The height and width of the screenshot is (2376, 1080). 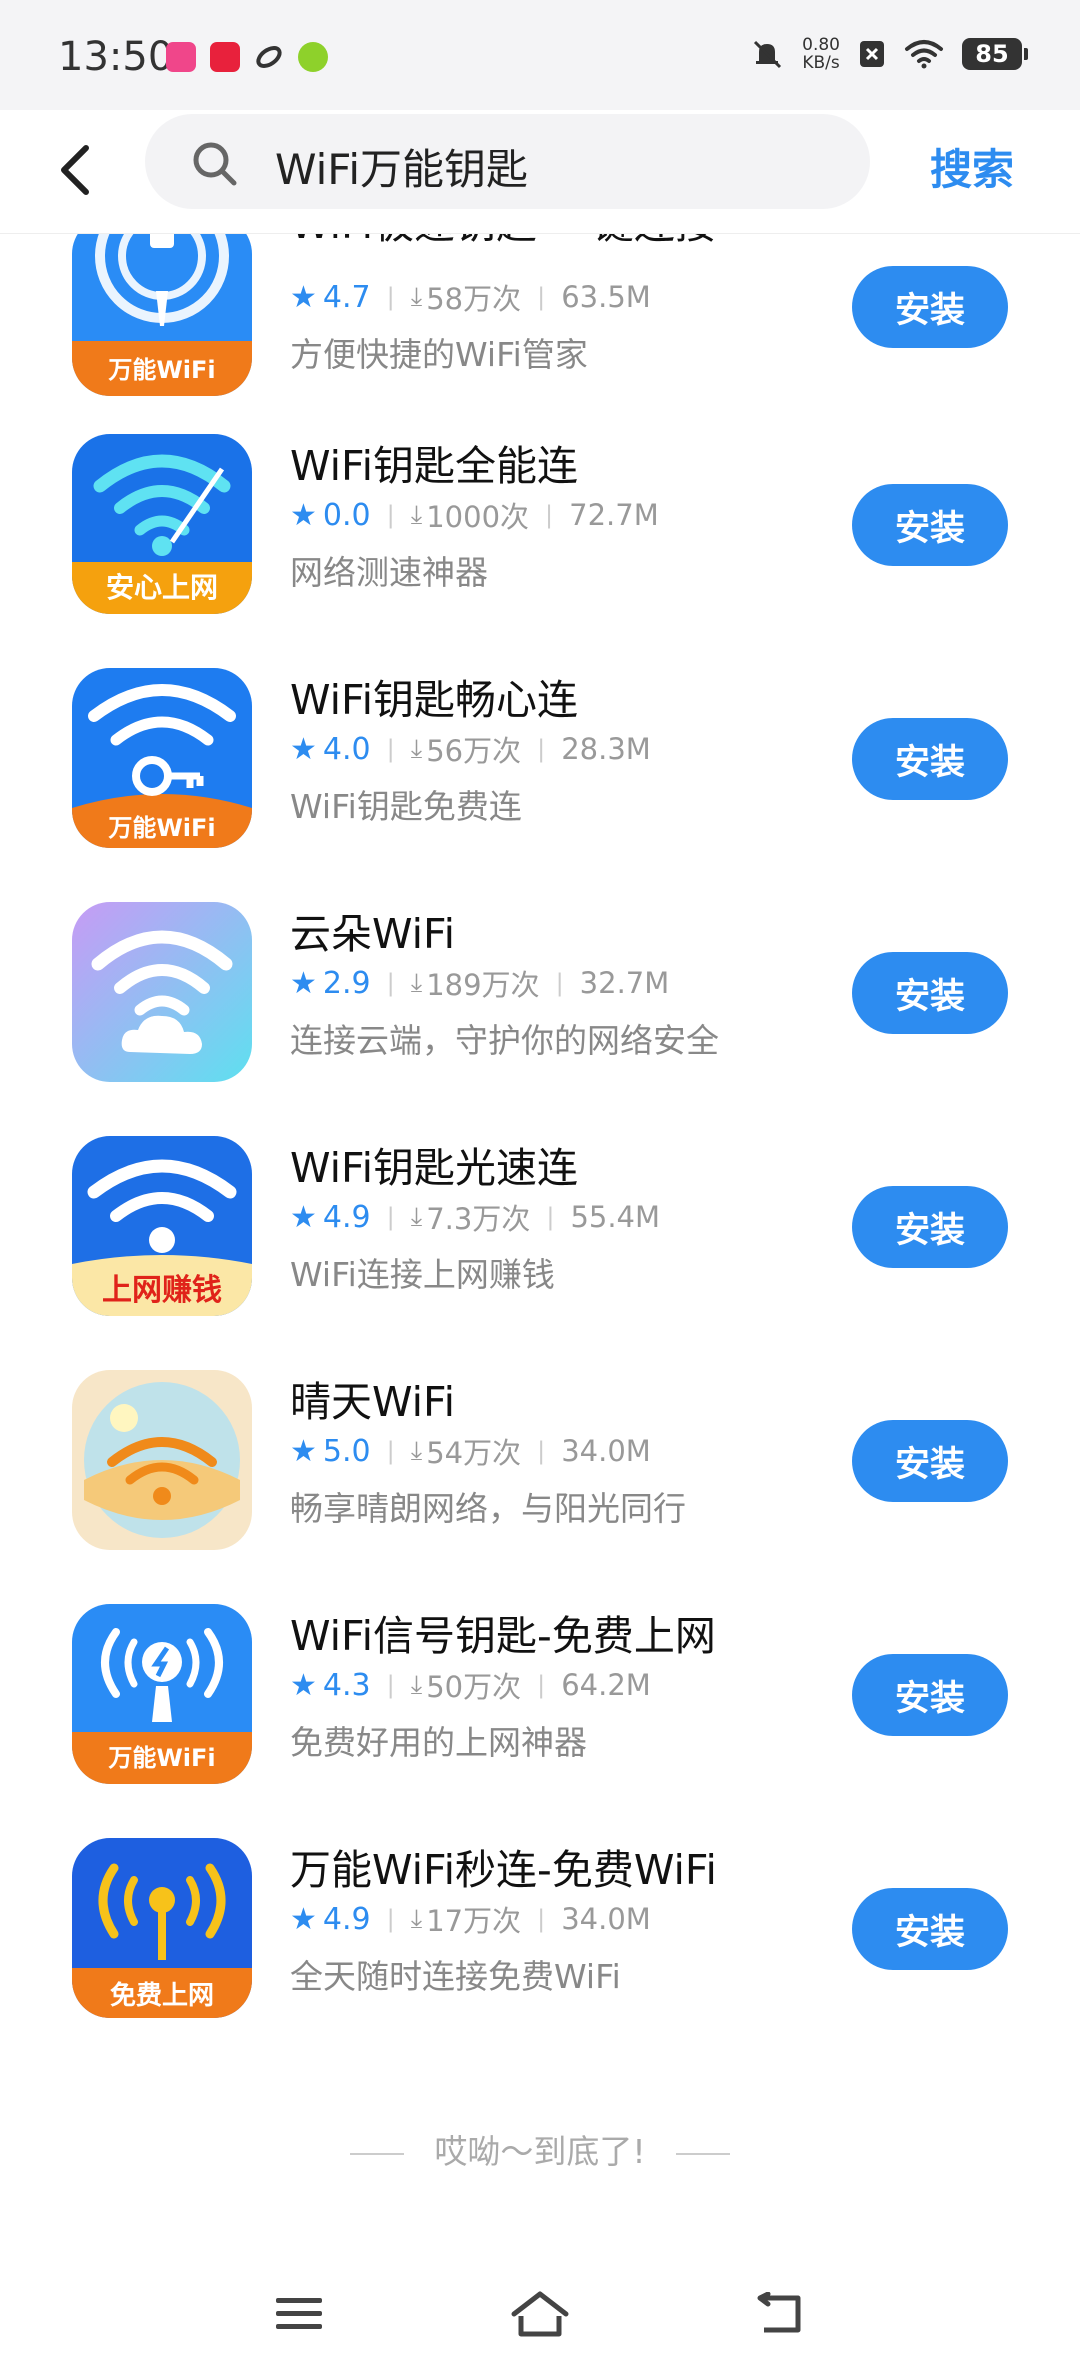 What do you see at coordinates (474, 1453) in the screenshot?
I see `app-downloads: 54万次` at bounding box center [474, 1453].